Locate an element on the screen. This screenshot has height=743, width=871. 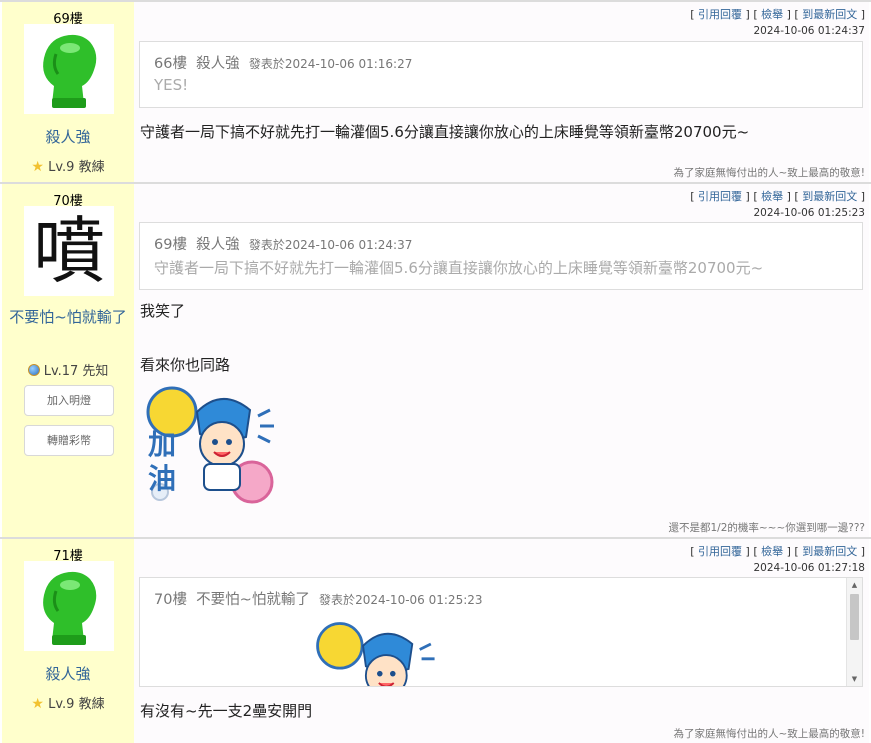
quote-block: 70樓 不要怕~怕就輸了 發表於2024-10-06 01:25:23 ▲ ▼ is located at coordinates (501, 632).